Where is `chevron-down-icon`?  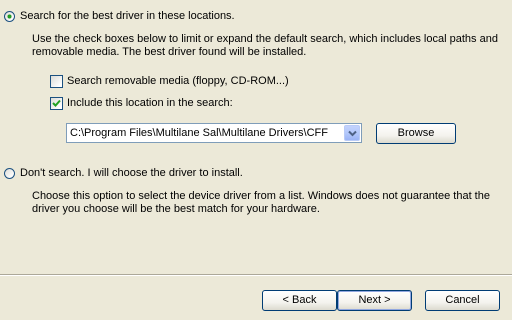 chevron-down-icon is located at coordinates (352, 133).